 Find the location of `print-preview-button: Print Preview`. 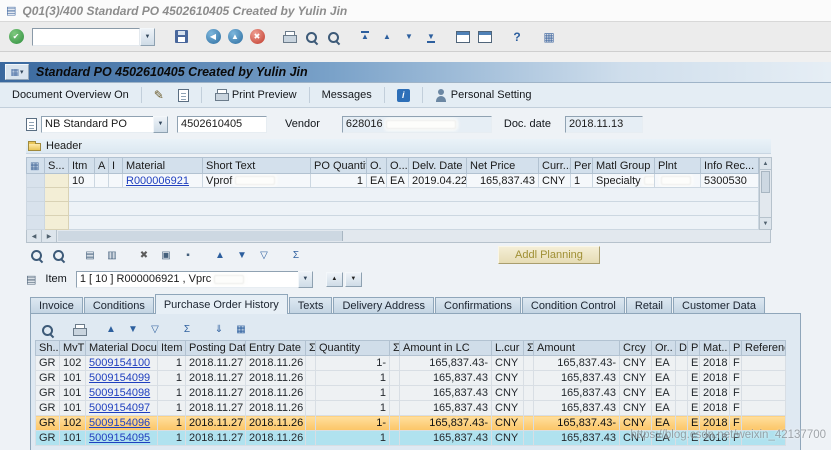

print-preview-button: Print Preview is located at coordinates (255, 95).